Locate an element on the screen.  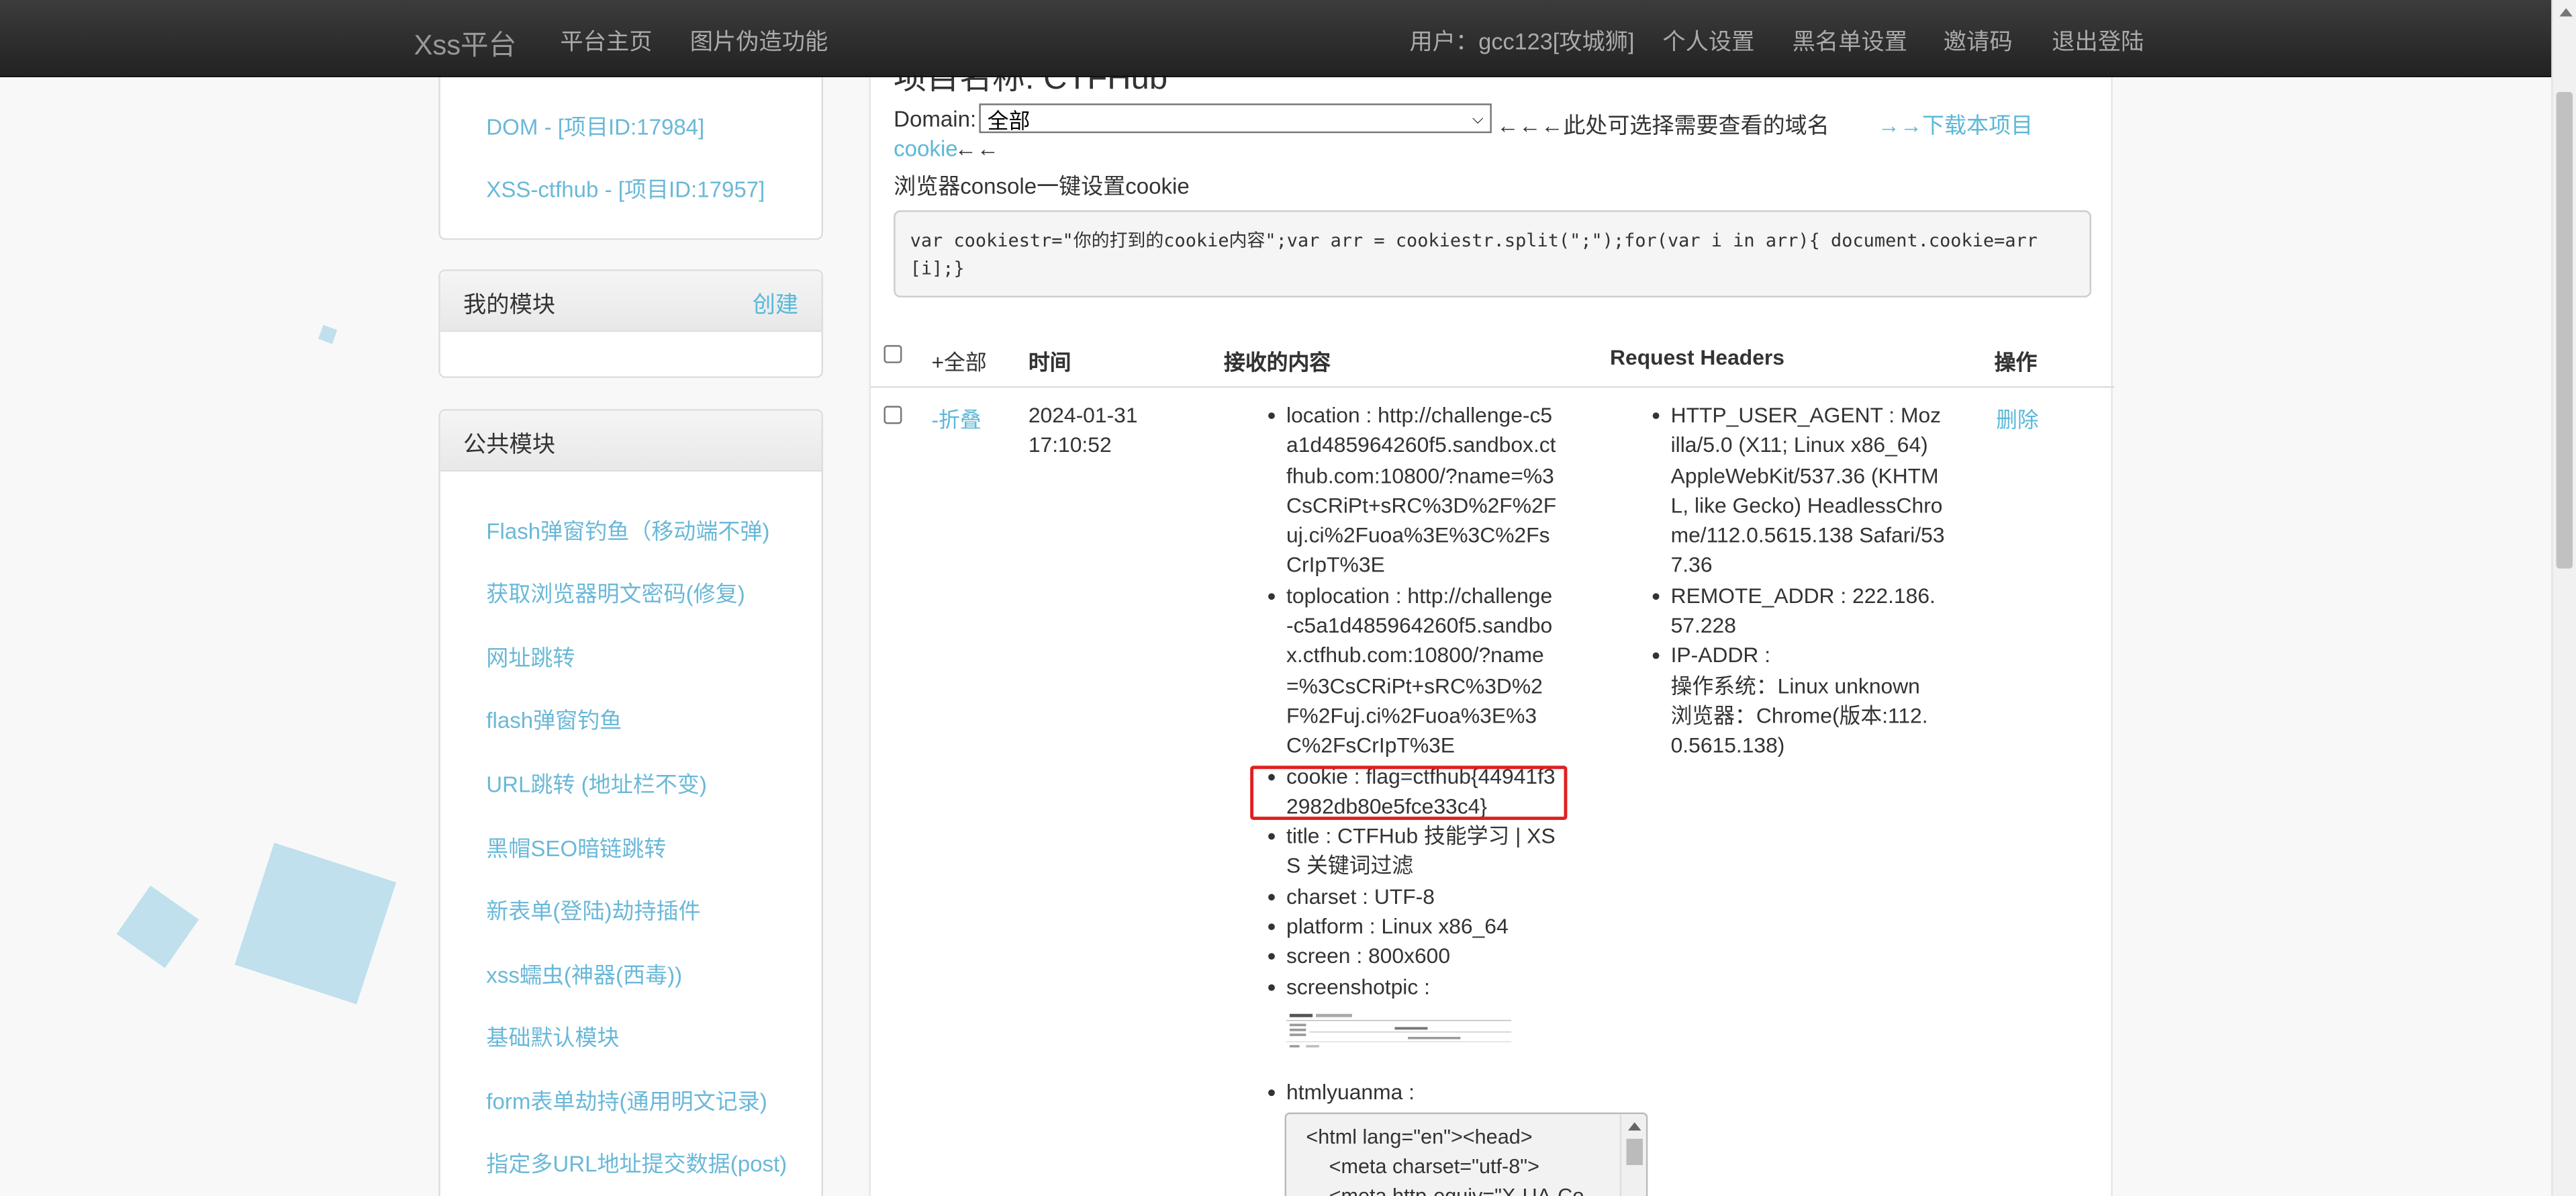
content-title: title : CTFHub 技能学习 | XSS 关键词过滤 is located at coordinates (1411, 852).